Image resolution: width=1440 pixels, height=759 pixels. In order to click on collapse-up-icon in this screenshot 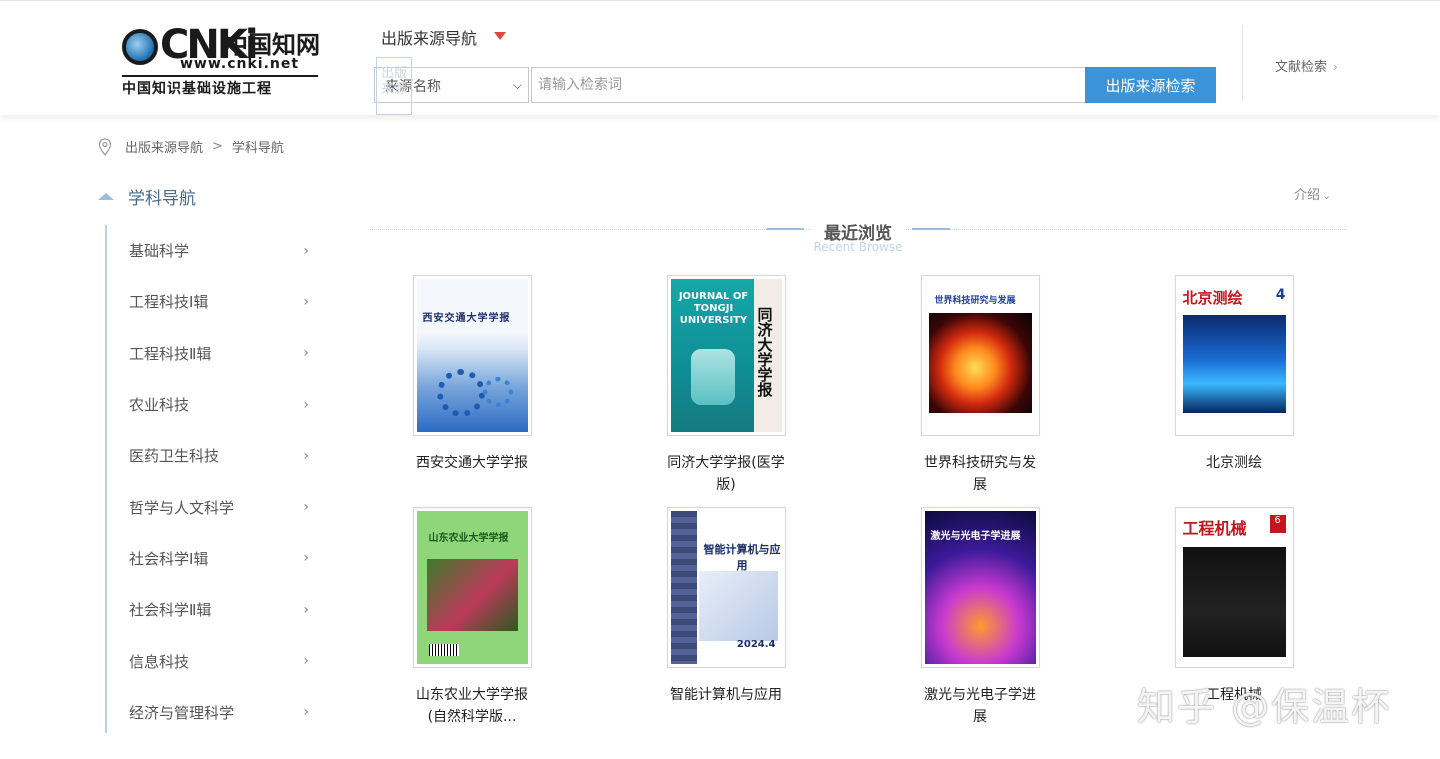, I will do `click(106, 196)`.